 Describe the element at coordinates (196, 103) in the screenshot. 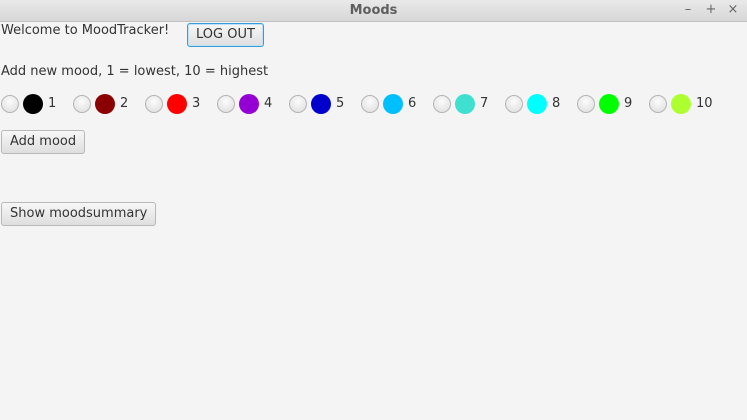

I see `mood-option-label: 3` at that location.